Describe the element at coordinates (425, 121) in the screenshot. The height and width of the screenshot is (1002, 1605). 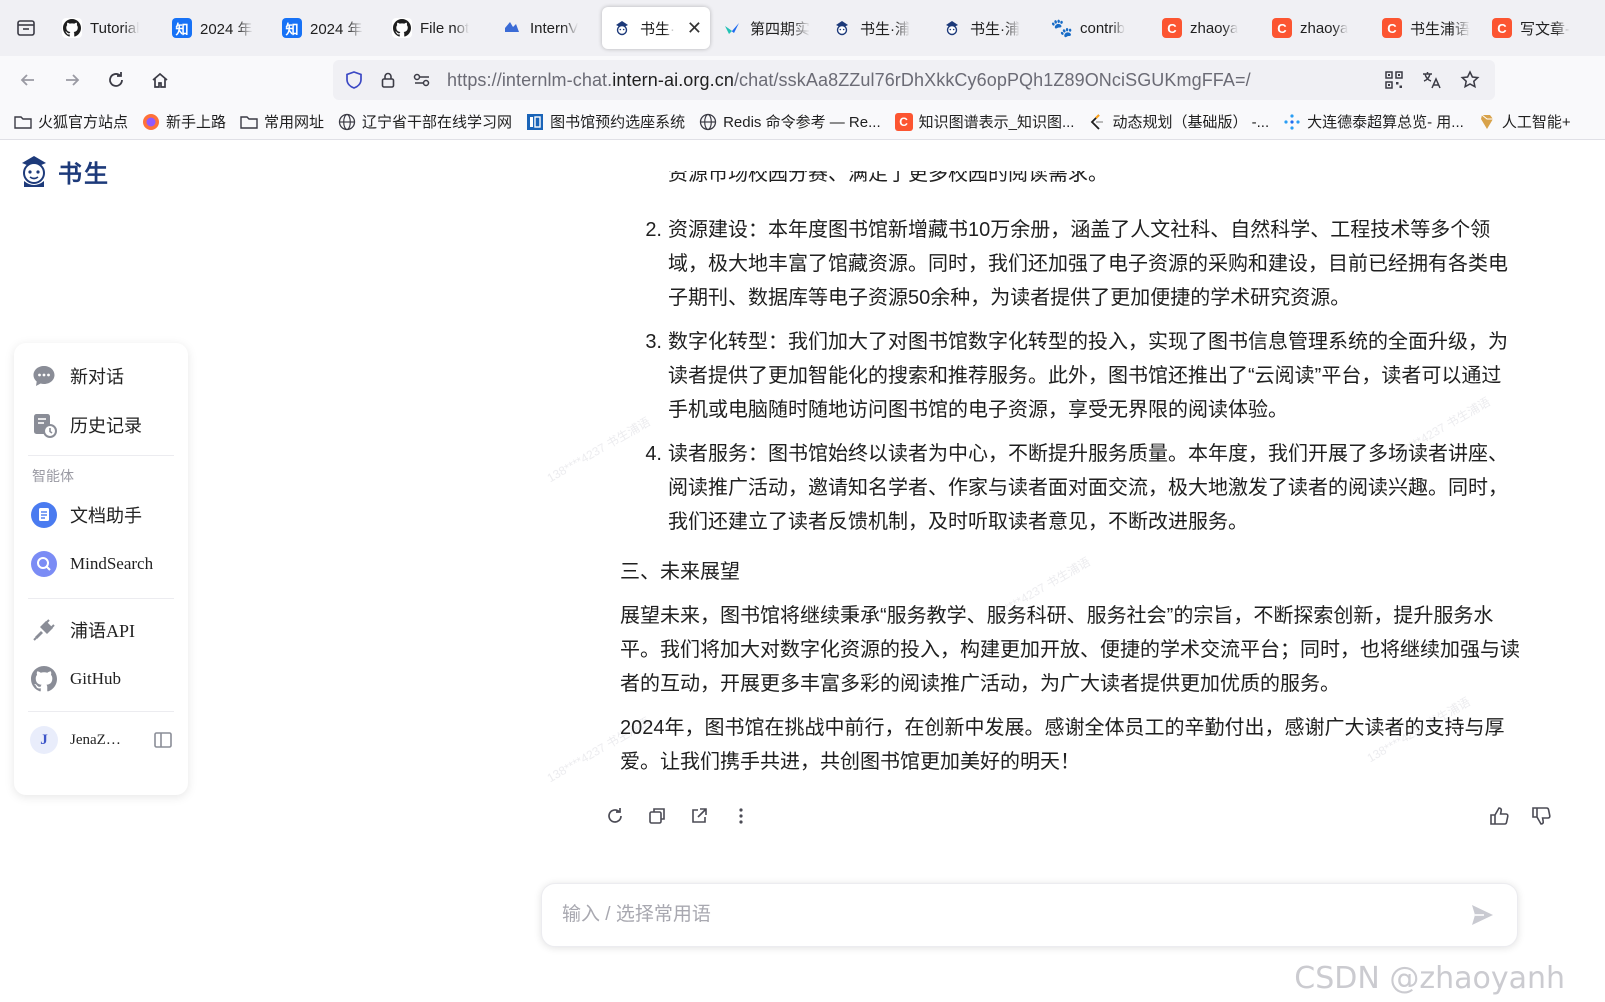
I see `bookmark-item: 辽宁省干部在线学习网` at that location.